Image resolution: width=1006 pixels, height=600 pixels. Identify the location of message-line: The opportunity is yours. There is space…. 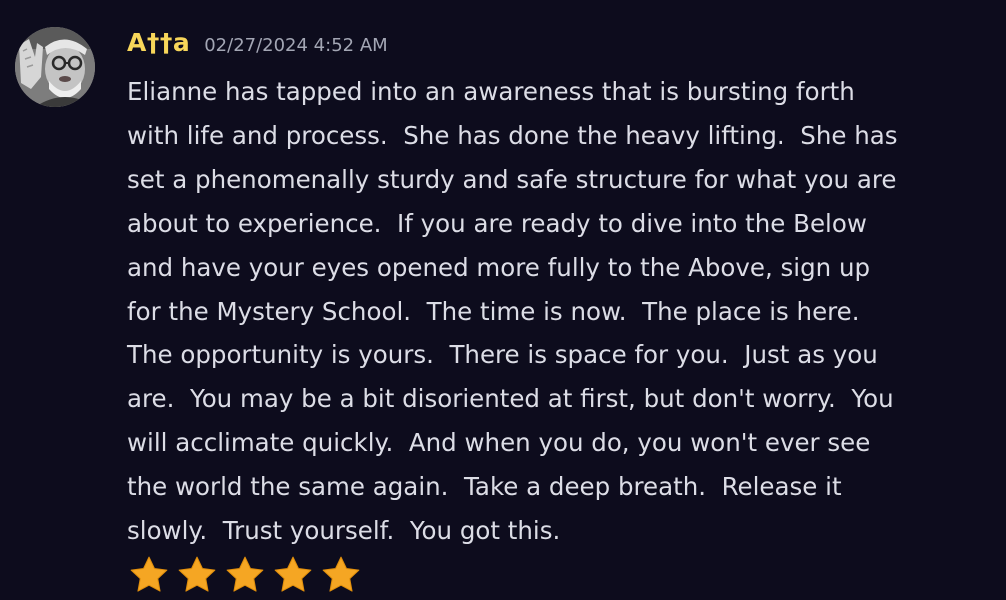
(502, 355).